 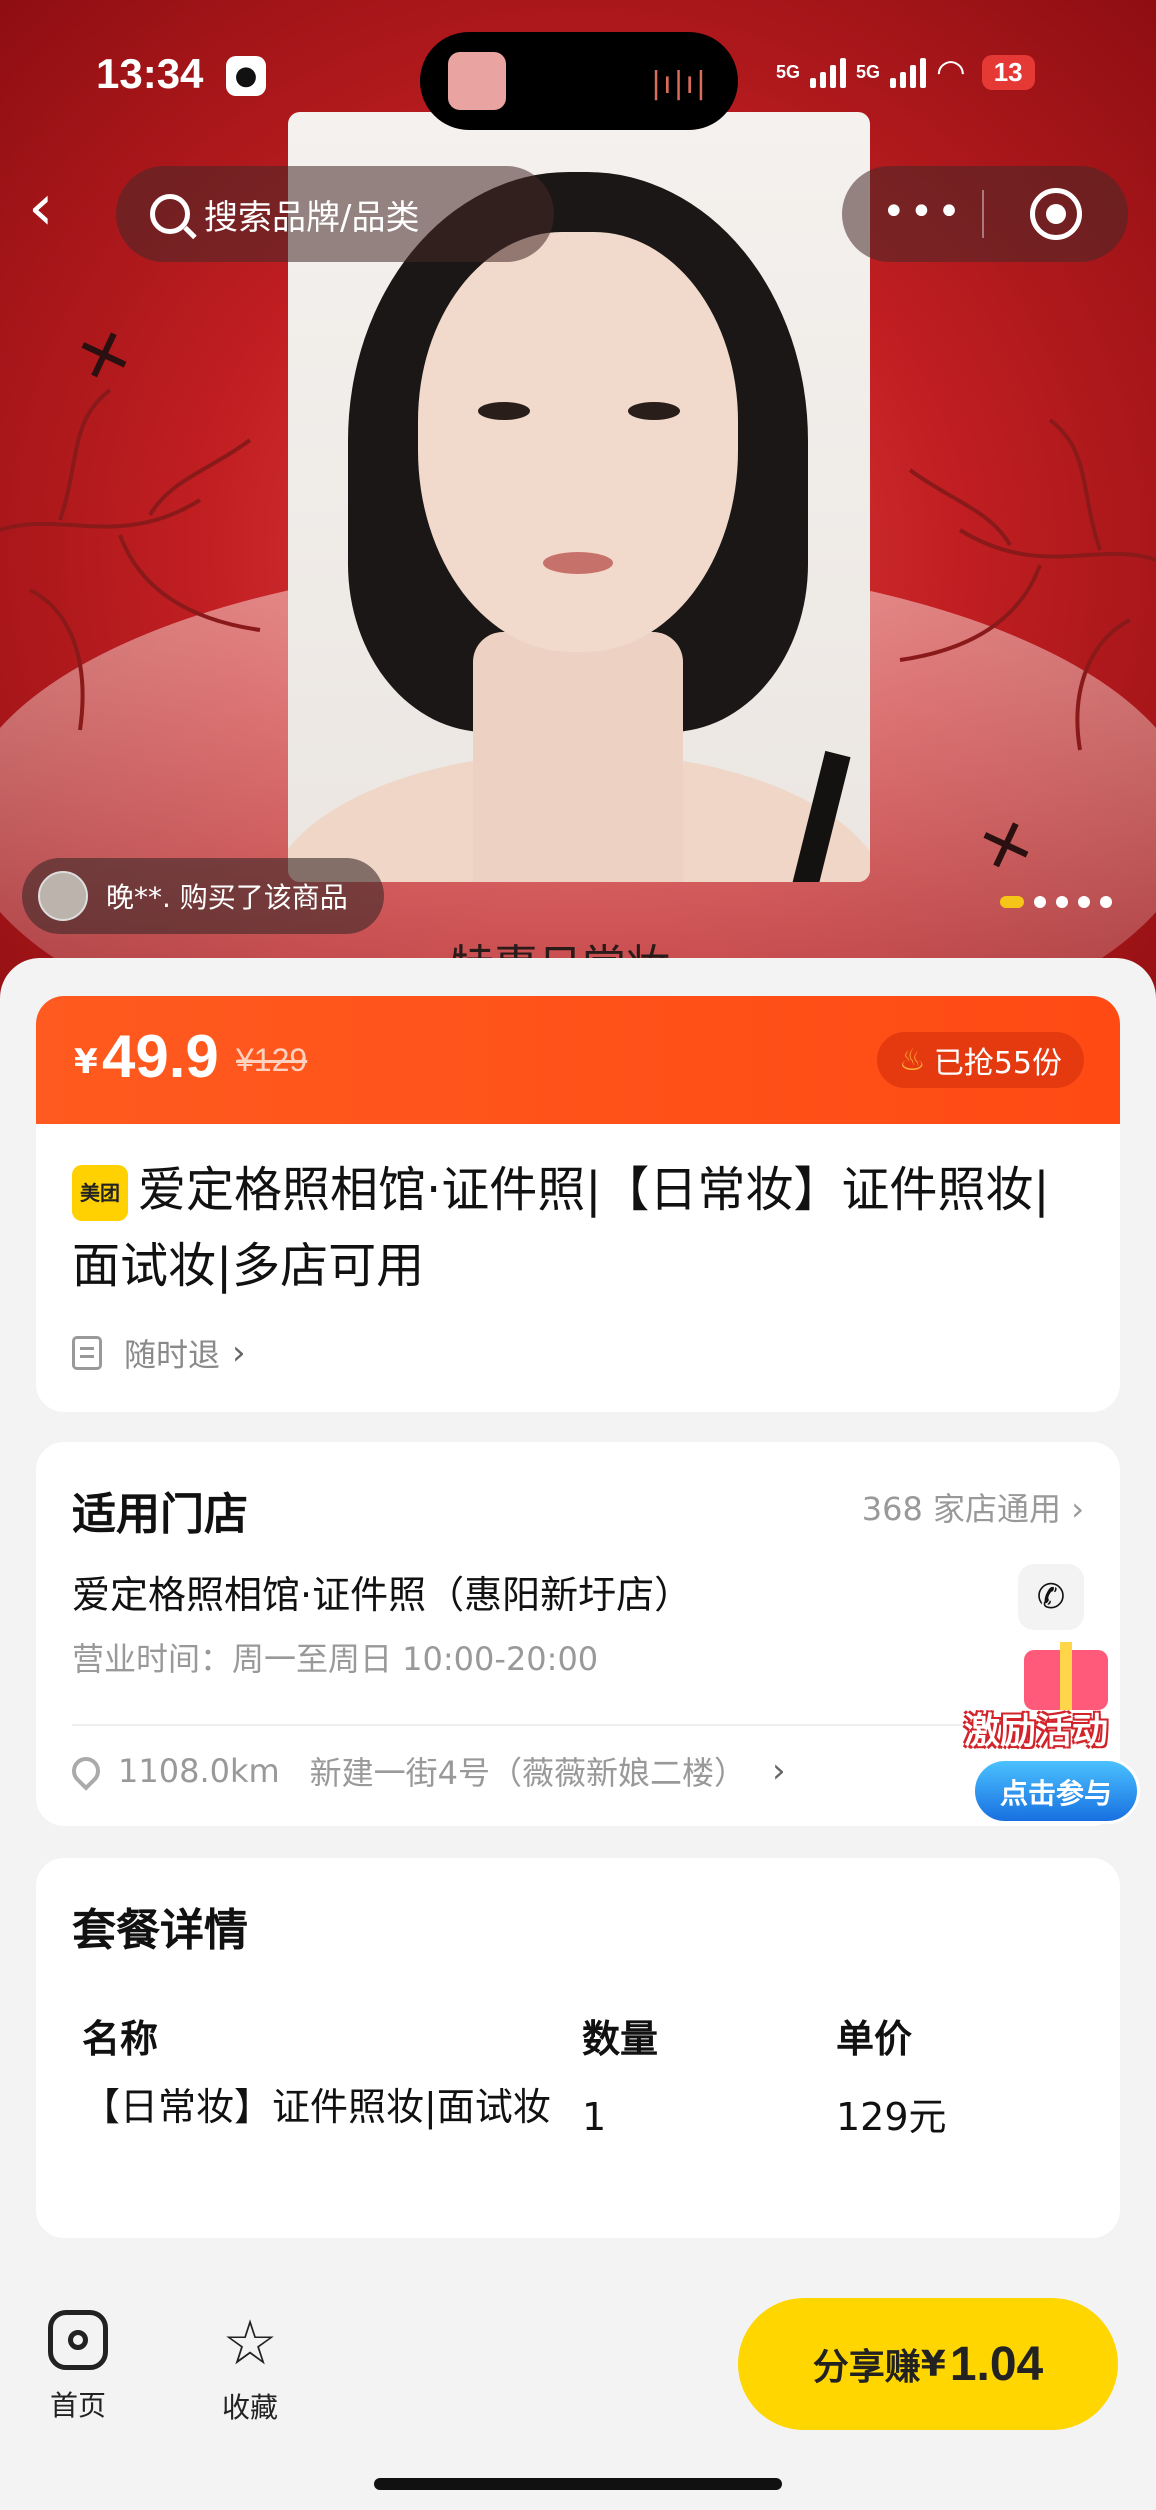 I want to click on column-header-qty: 数量, so click(x=620, y=2039).